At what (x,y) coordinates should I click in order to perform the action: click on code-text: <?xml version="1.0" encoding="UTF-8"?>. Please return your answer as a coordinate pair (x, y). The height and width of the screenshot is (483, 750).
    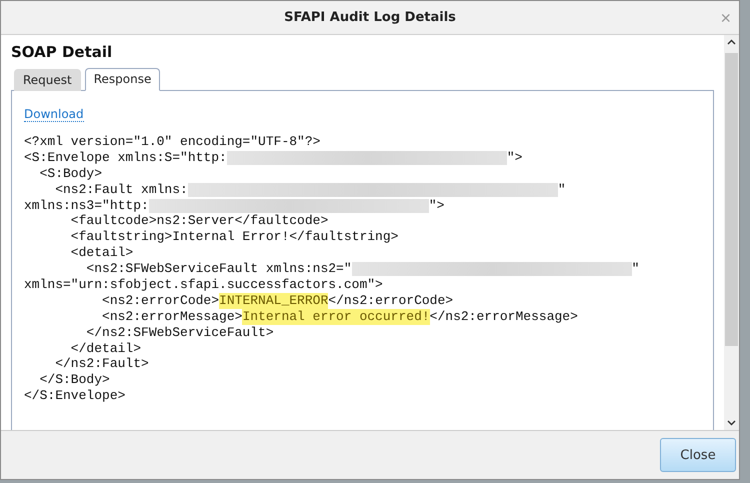
    Looking at the image, I should click on (172, 142).